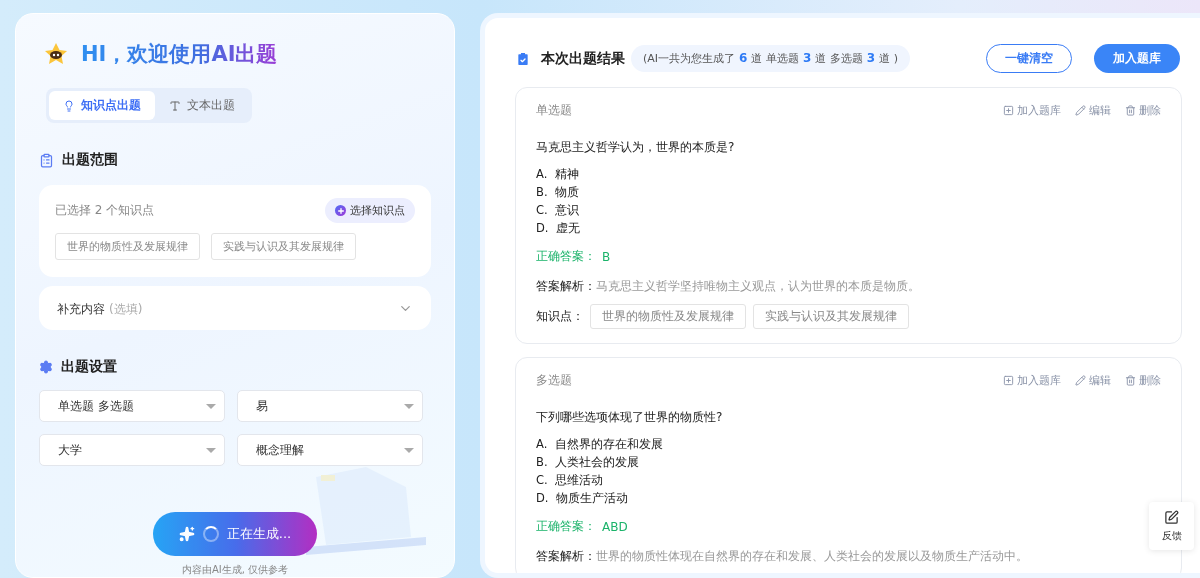 This screenshot has width=1200, height=578. I want to click on gear-icon, so click(46, 367).